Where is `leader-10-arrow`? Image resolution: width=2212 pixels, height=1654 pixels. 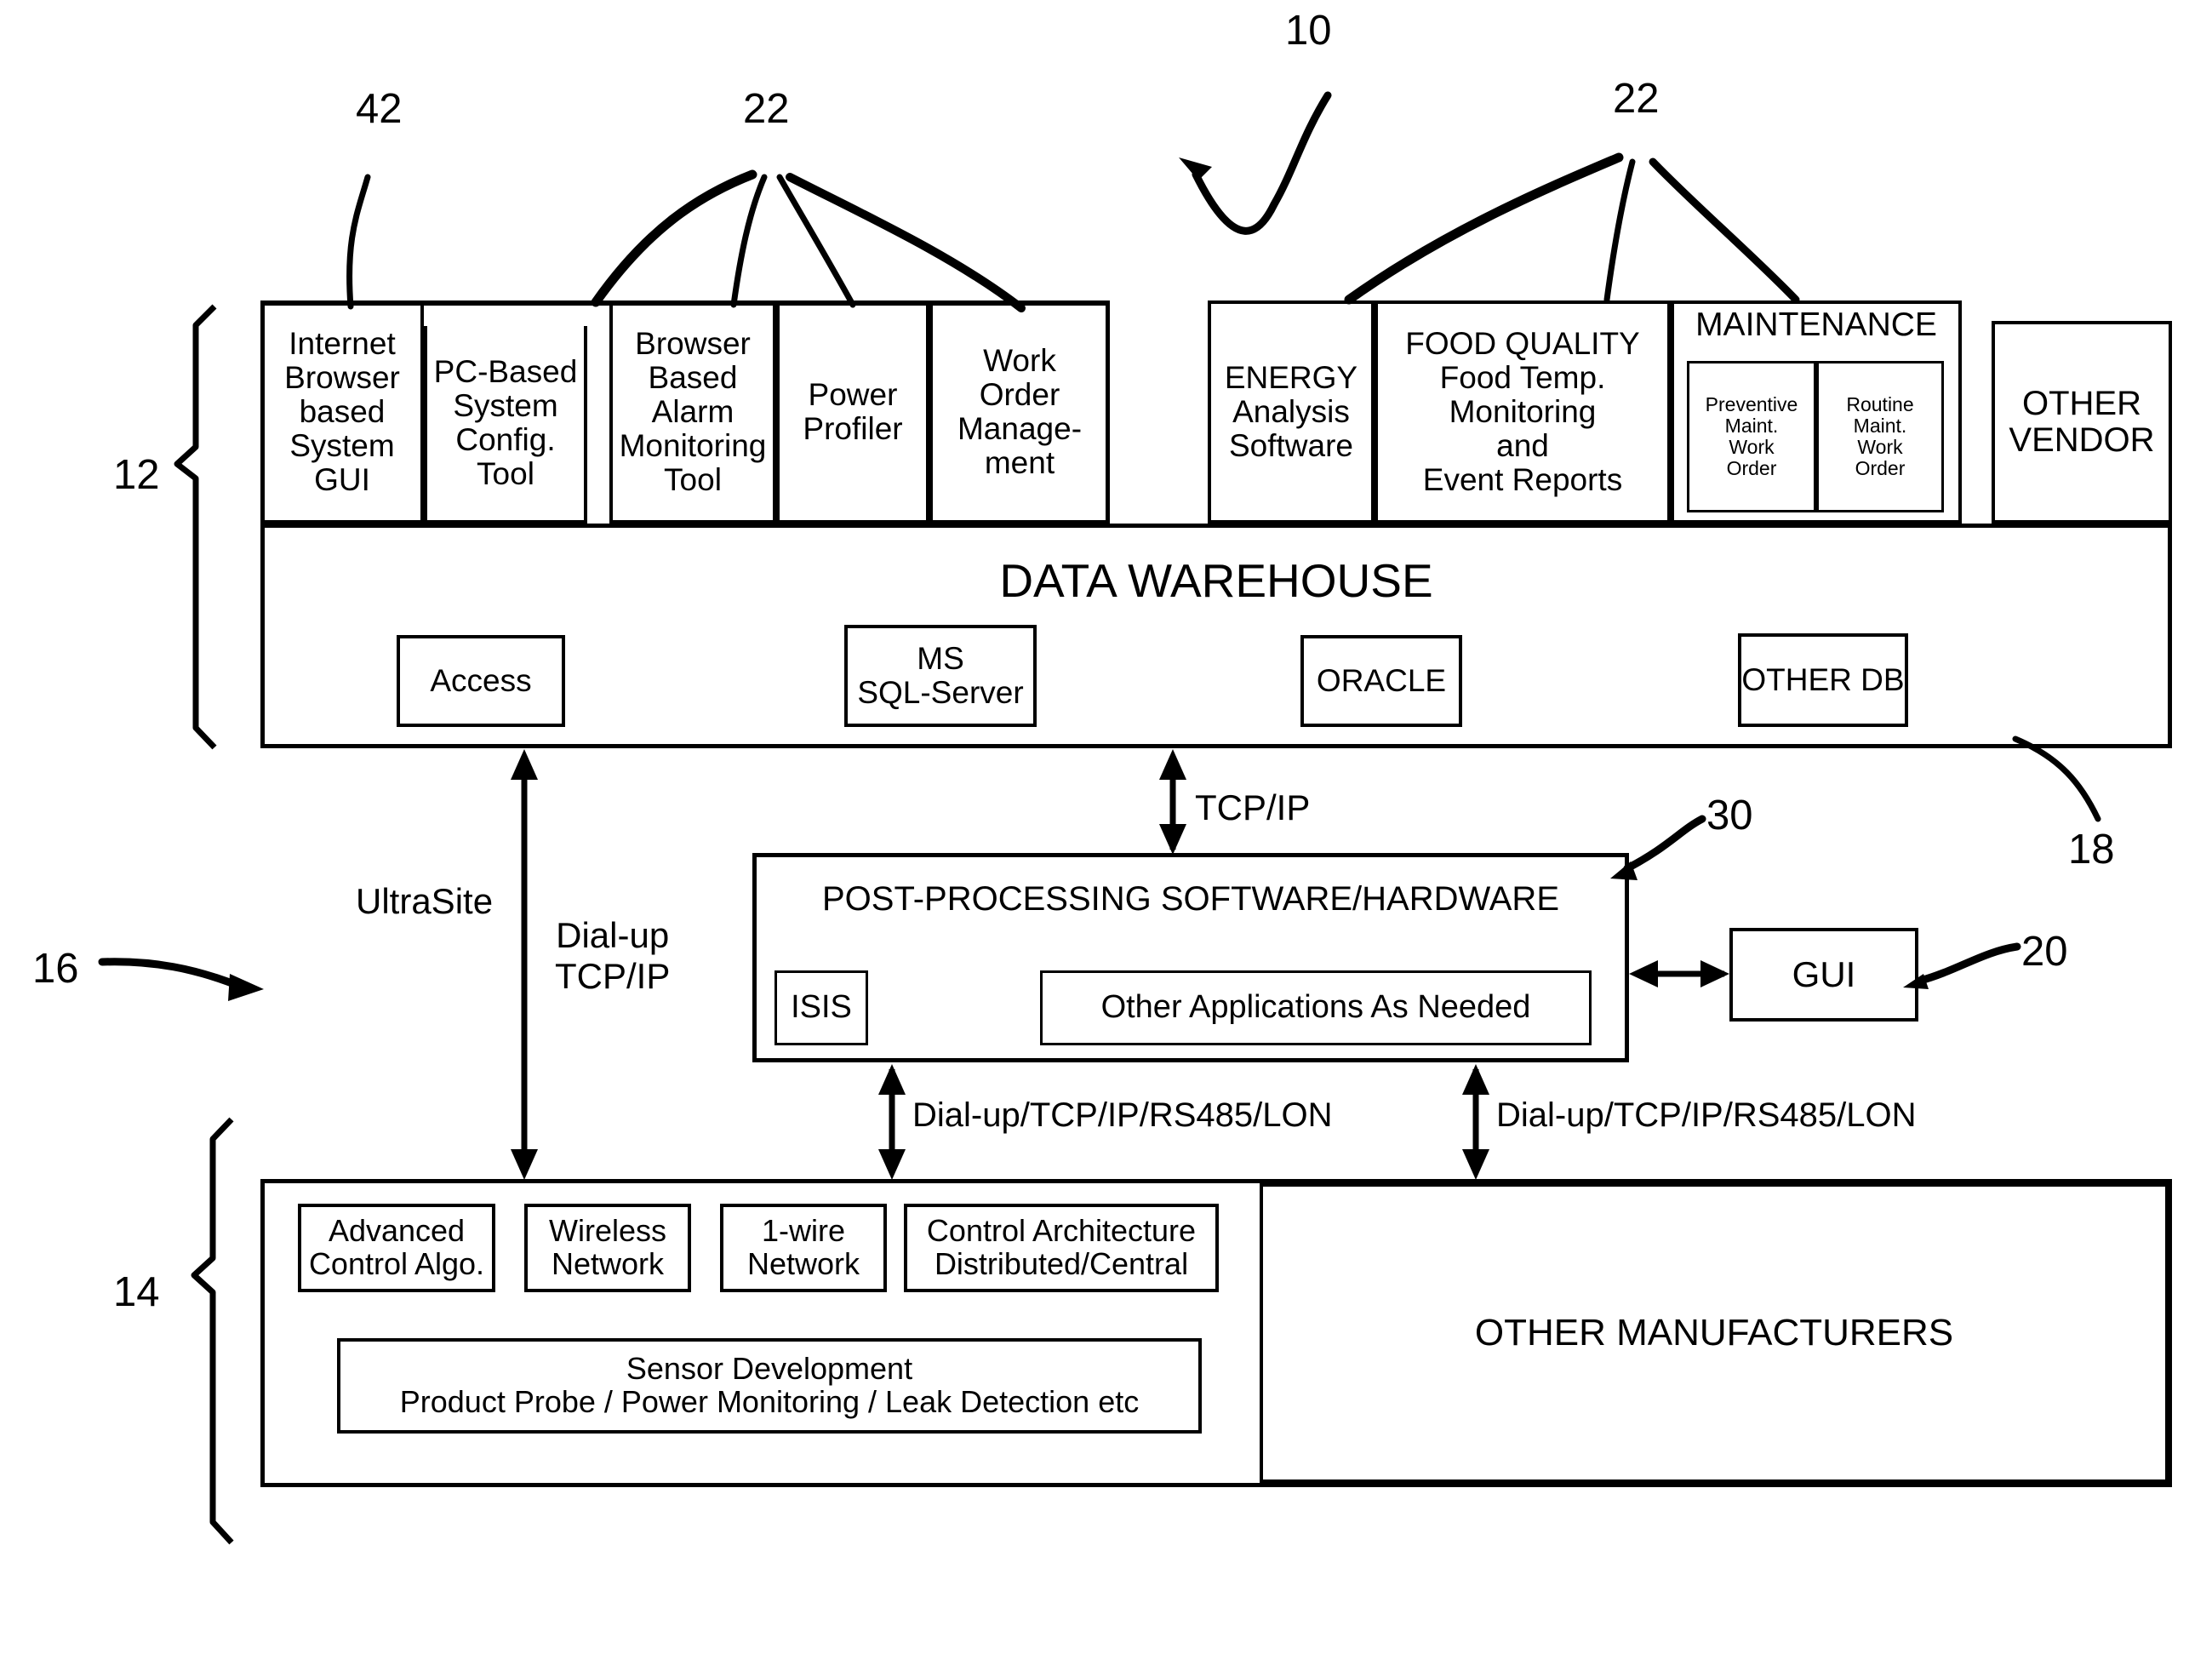
leader-10-arrow is located at coordinates (1195, 168).